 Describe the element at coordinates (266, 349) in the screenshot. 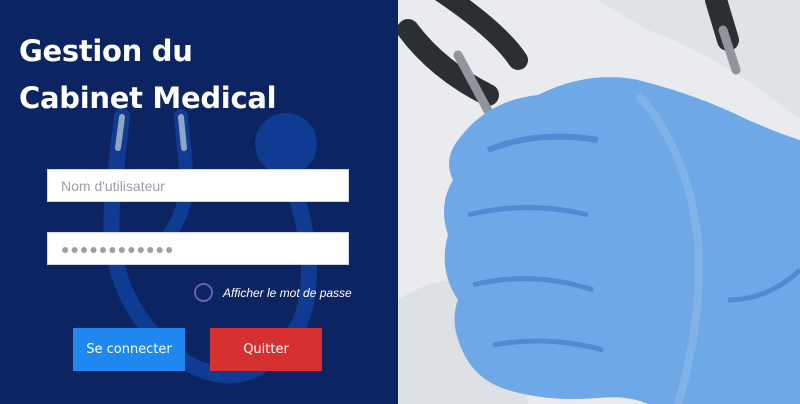

I see `quit-button: Quitter` at that location.